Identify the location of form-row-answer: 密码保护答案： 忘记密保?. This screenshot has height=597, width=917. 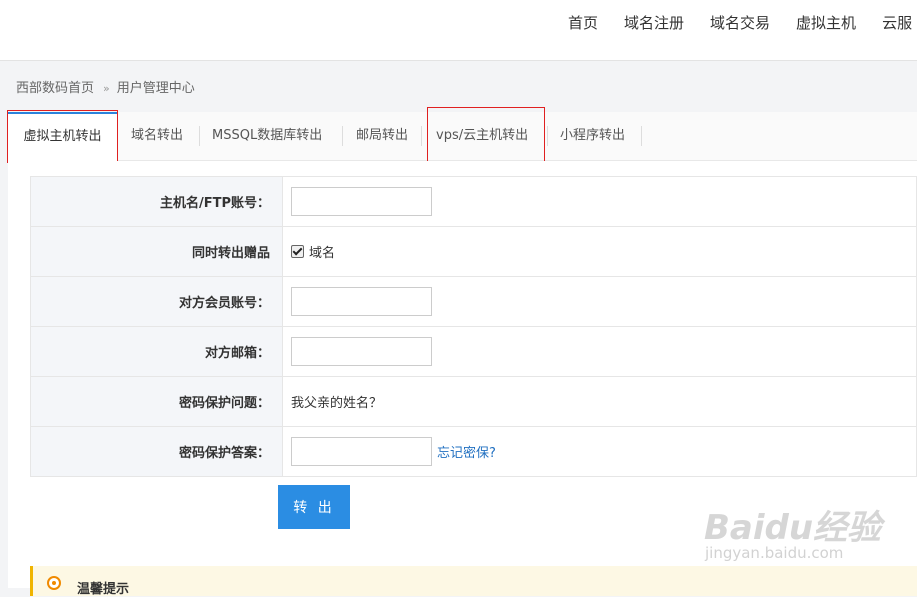
(473, 451).